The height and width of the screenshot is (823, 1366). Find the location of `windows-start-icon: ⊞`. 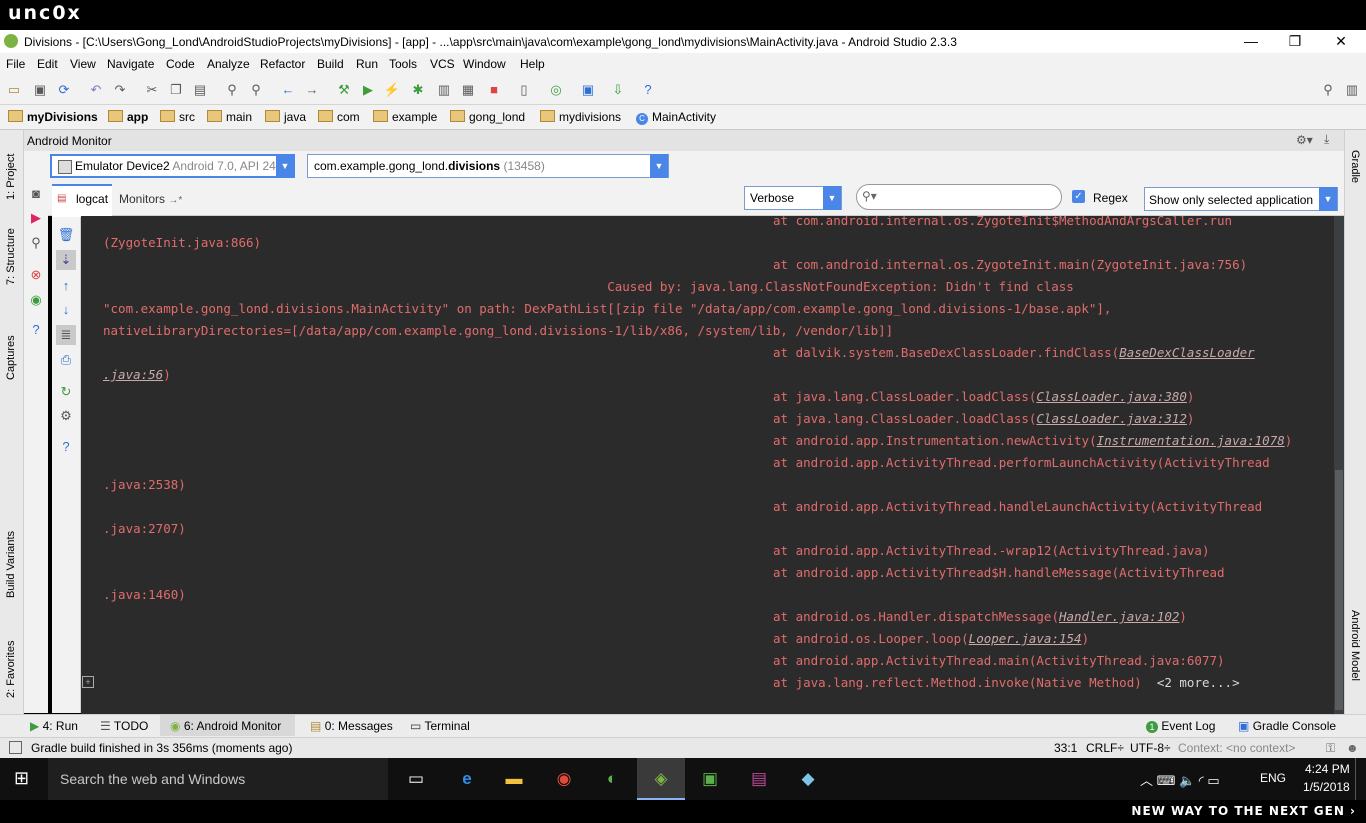

windows-start-icon: ⊞ is located at coordinates (24, 778).